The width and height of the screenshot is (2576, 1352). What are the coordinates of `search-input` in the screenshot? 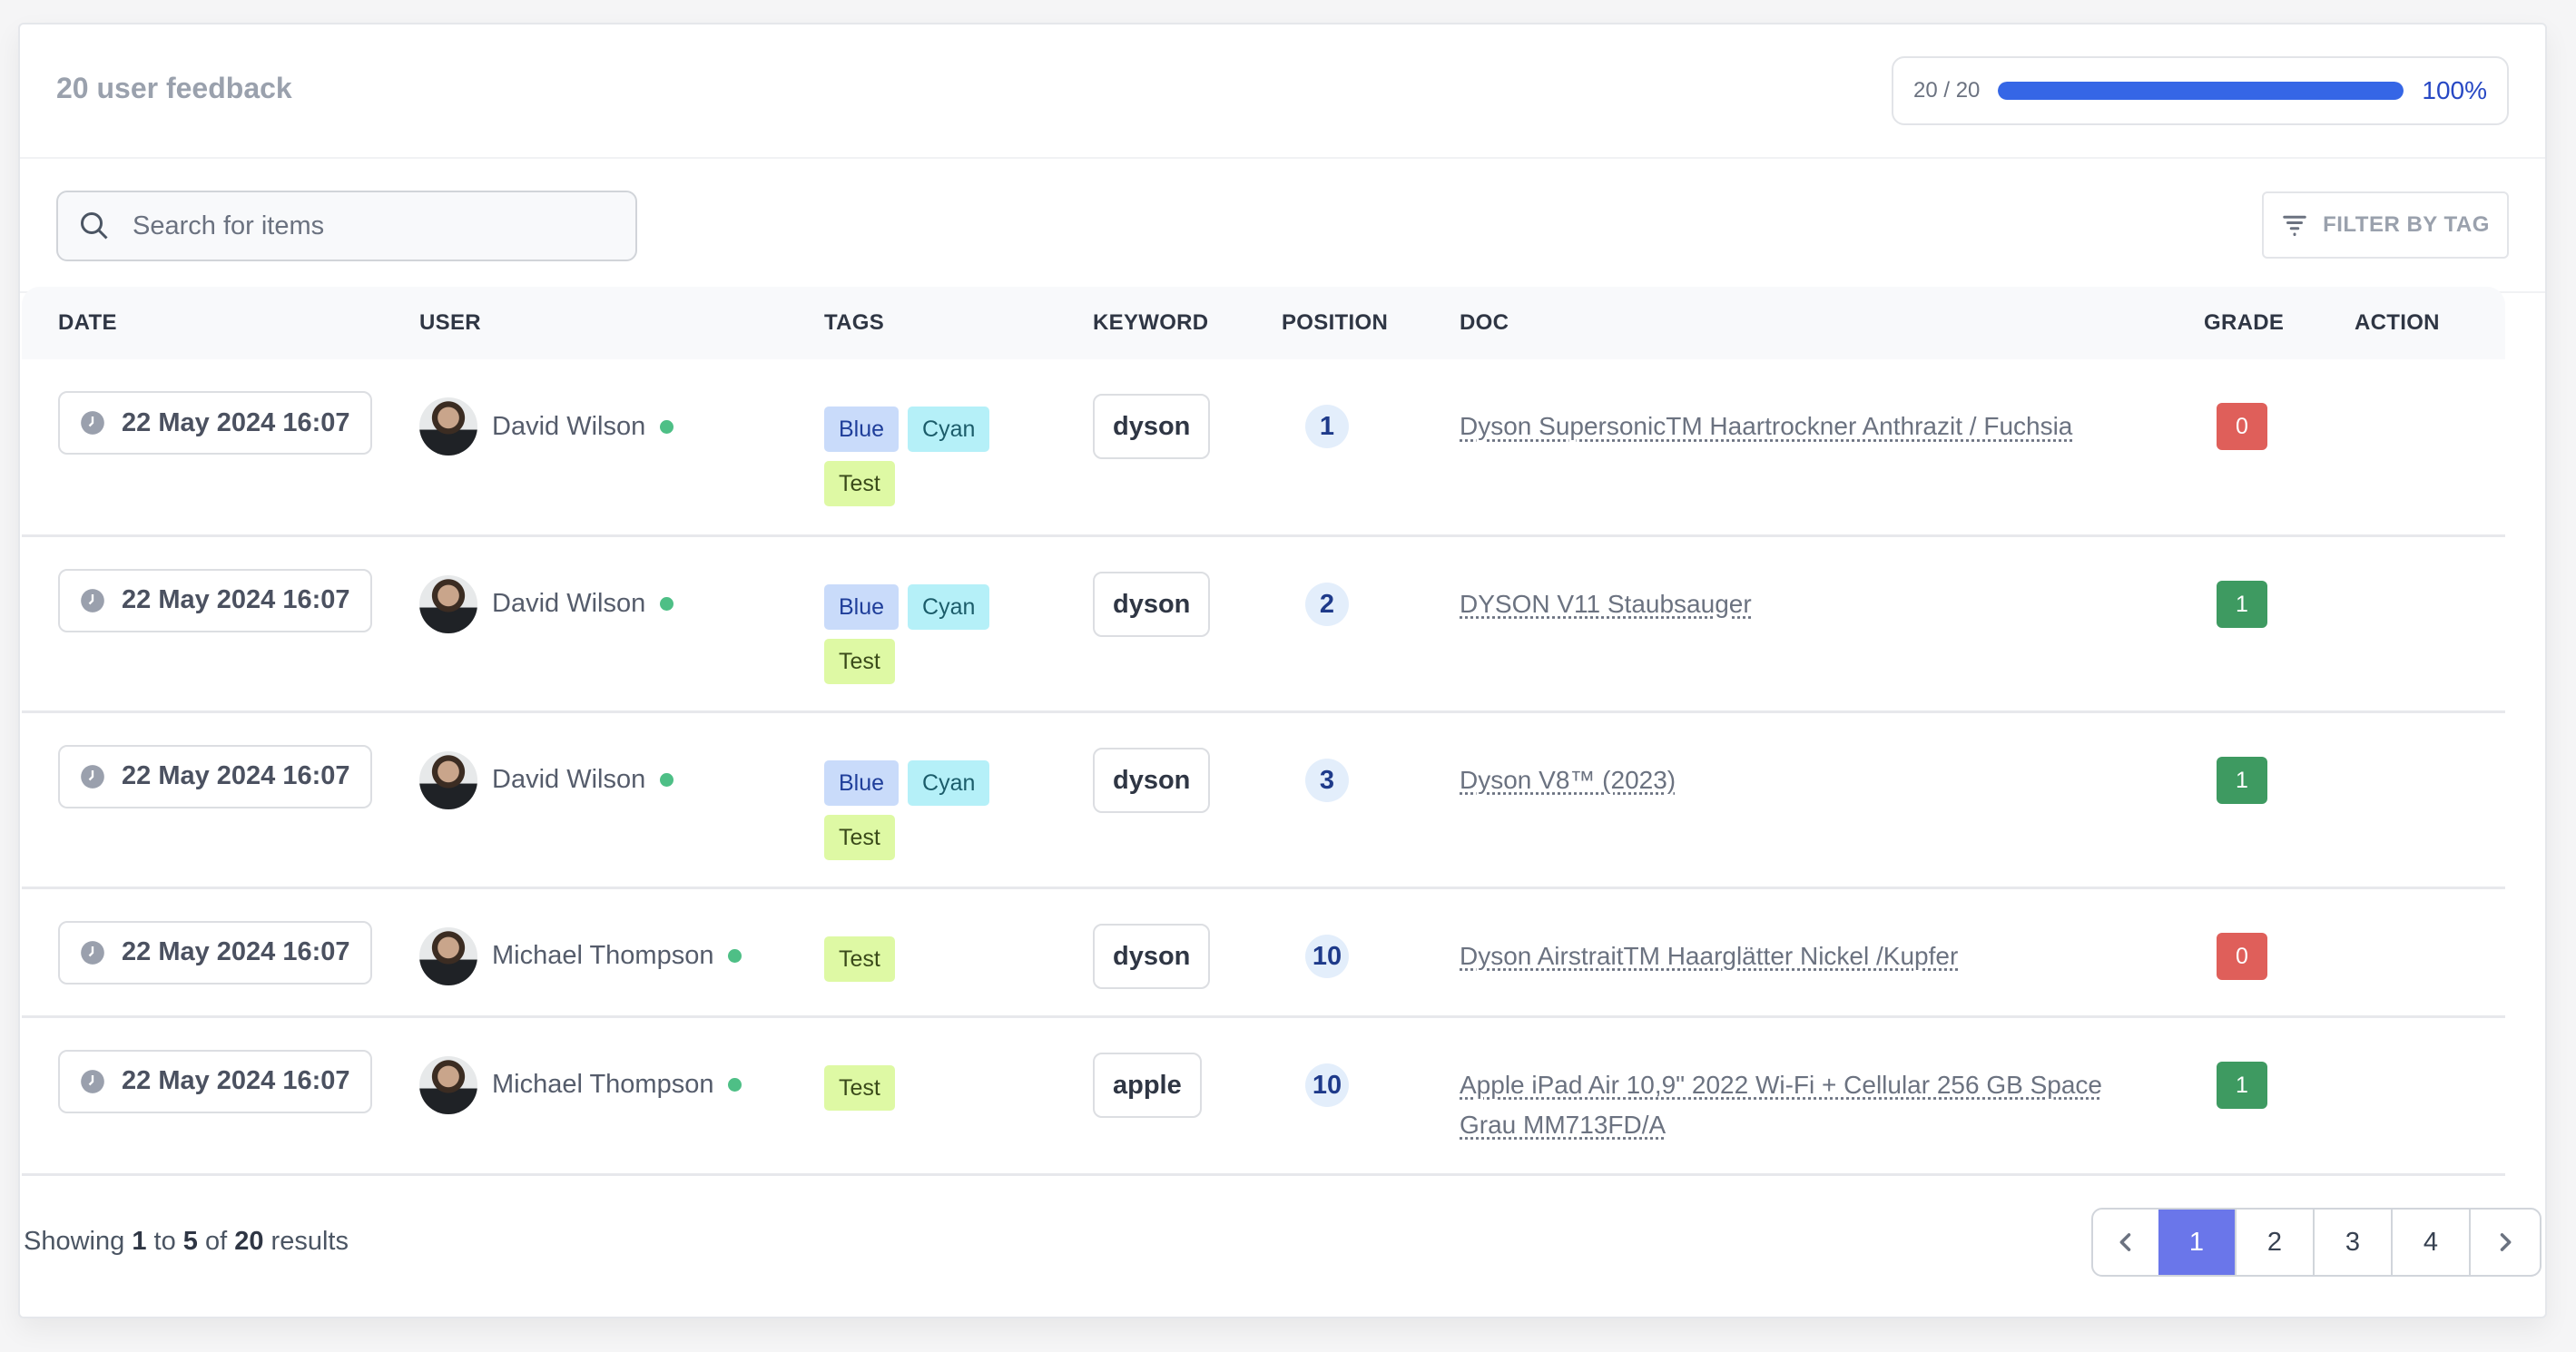 It's located at (368, 226).